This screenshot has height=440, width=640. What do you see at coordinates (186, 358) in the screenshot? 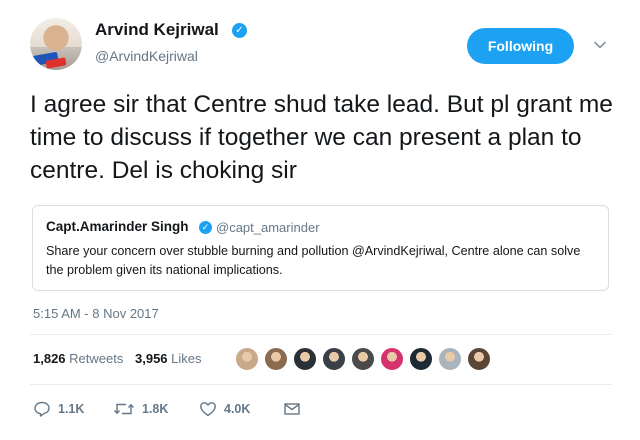
I see `likes-label: Likes` at bounding box center [186, 358].